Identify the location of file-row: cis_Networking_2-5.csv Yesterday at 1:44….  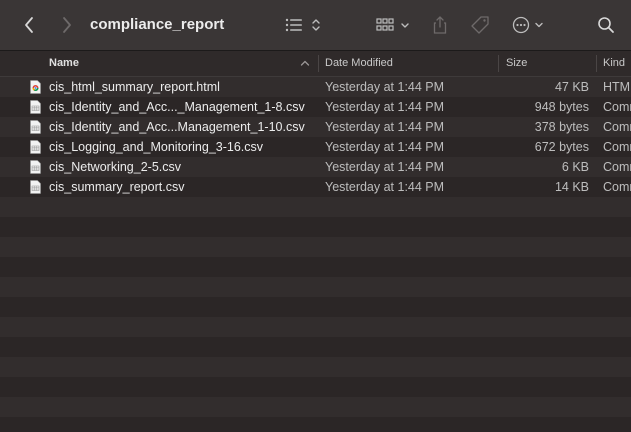
(315, 167).